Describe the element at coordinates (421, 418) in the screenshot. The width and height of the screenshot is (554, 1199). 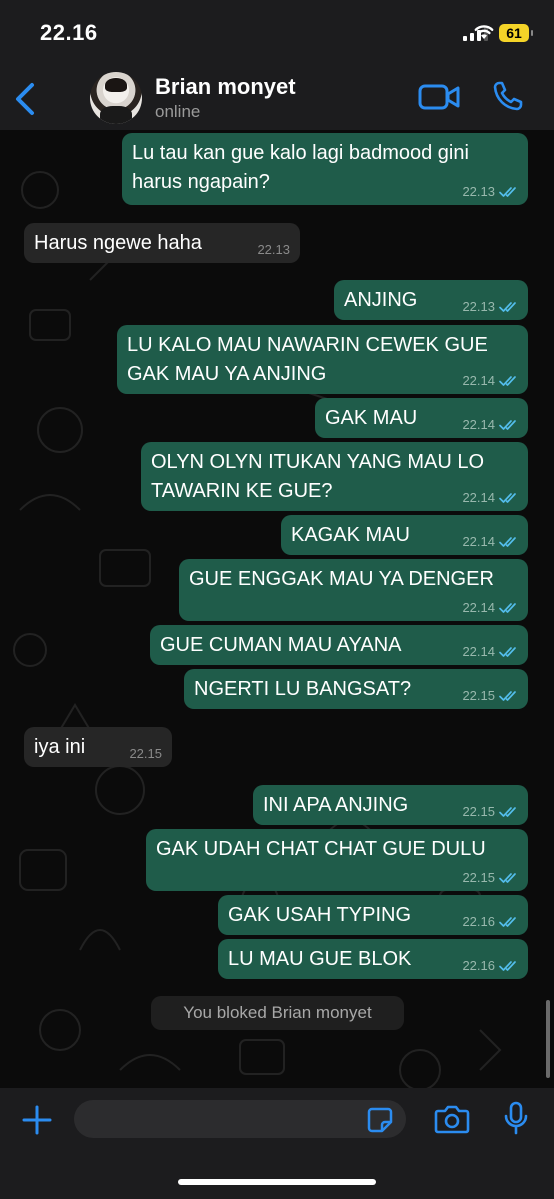
I see `outgoing-message: GAK MAU 22.14` at that location.